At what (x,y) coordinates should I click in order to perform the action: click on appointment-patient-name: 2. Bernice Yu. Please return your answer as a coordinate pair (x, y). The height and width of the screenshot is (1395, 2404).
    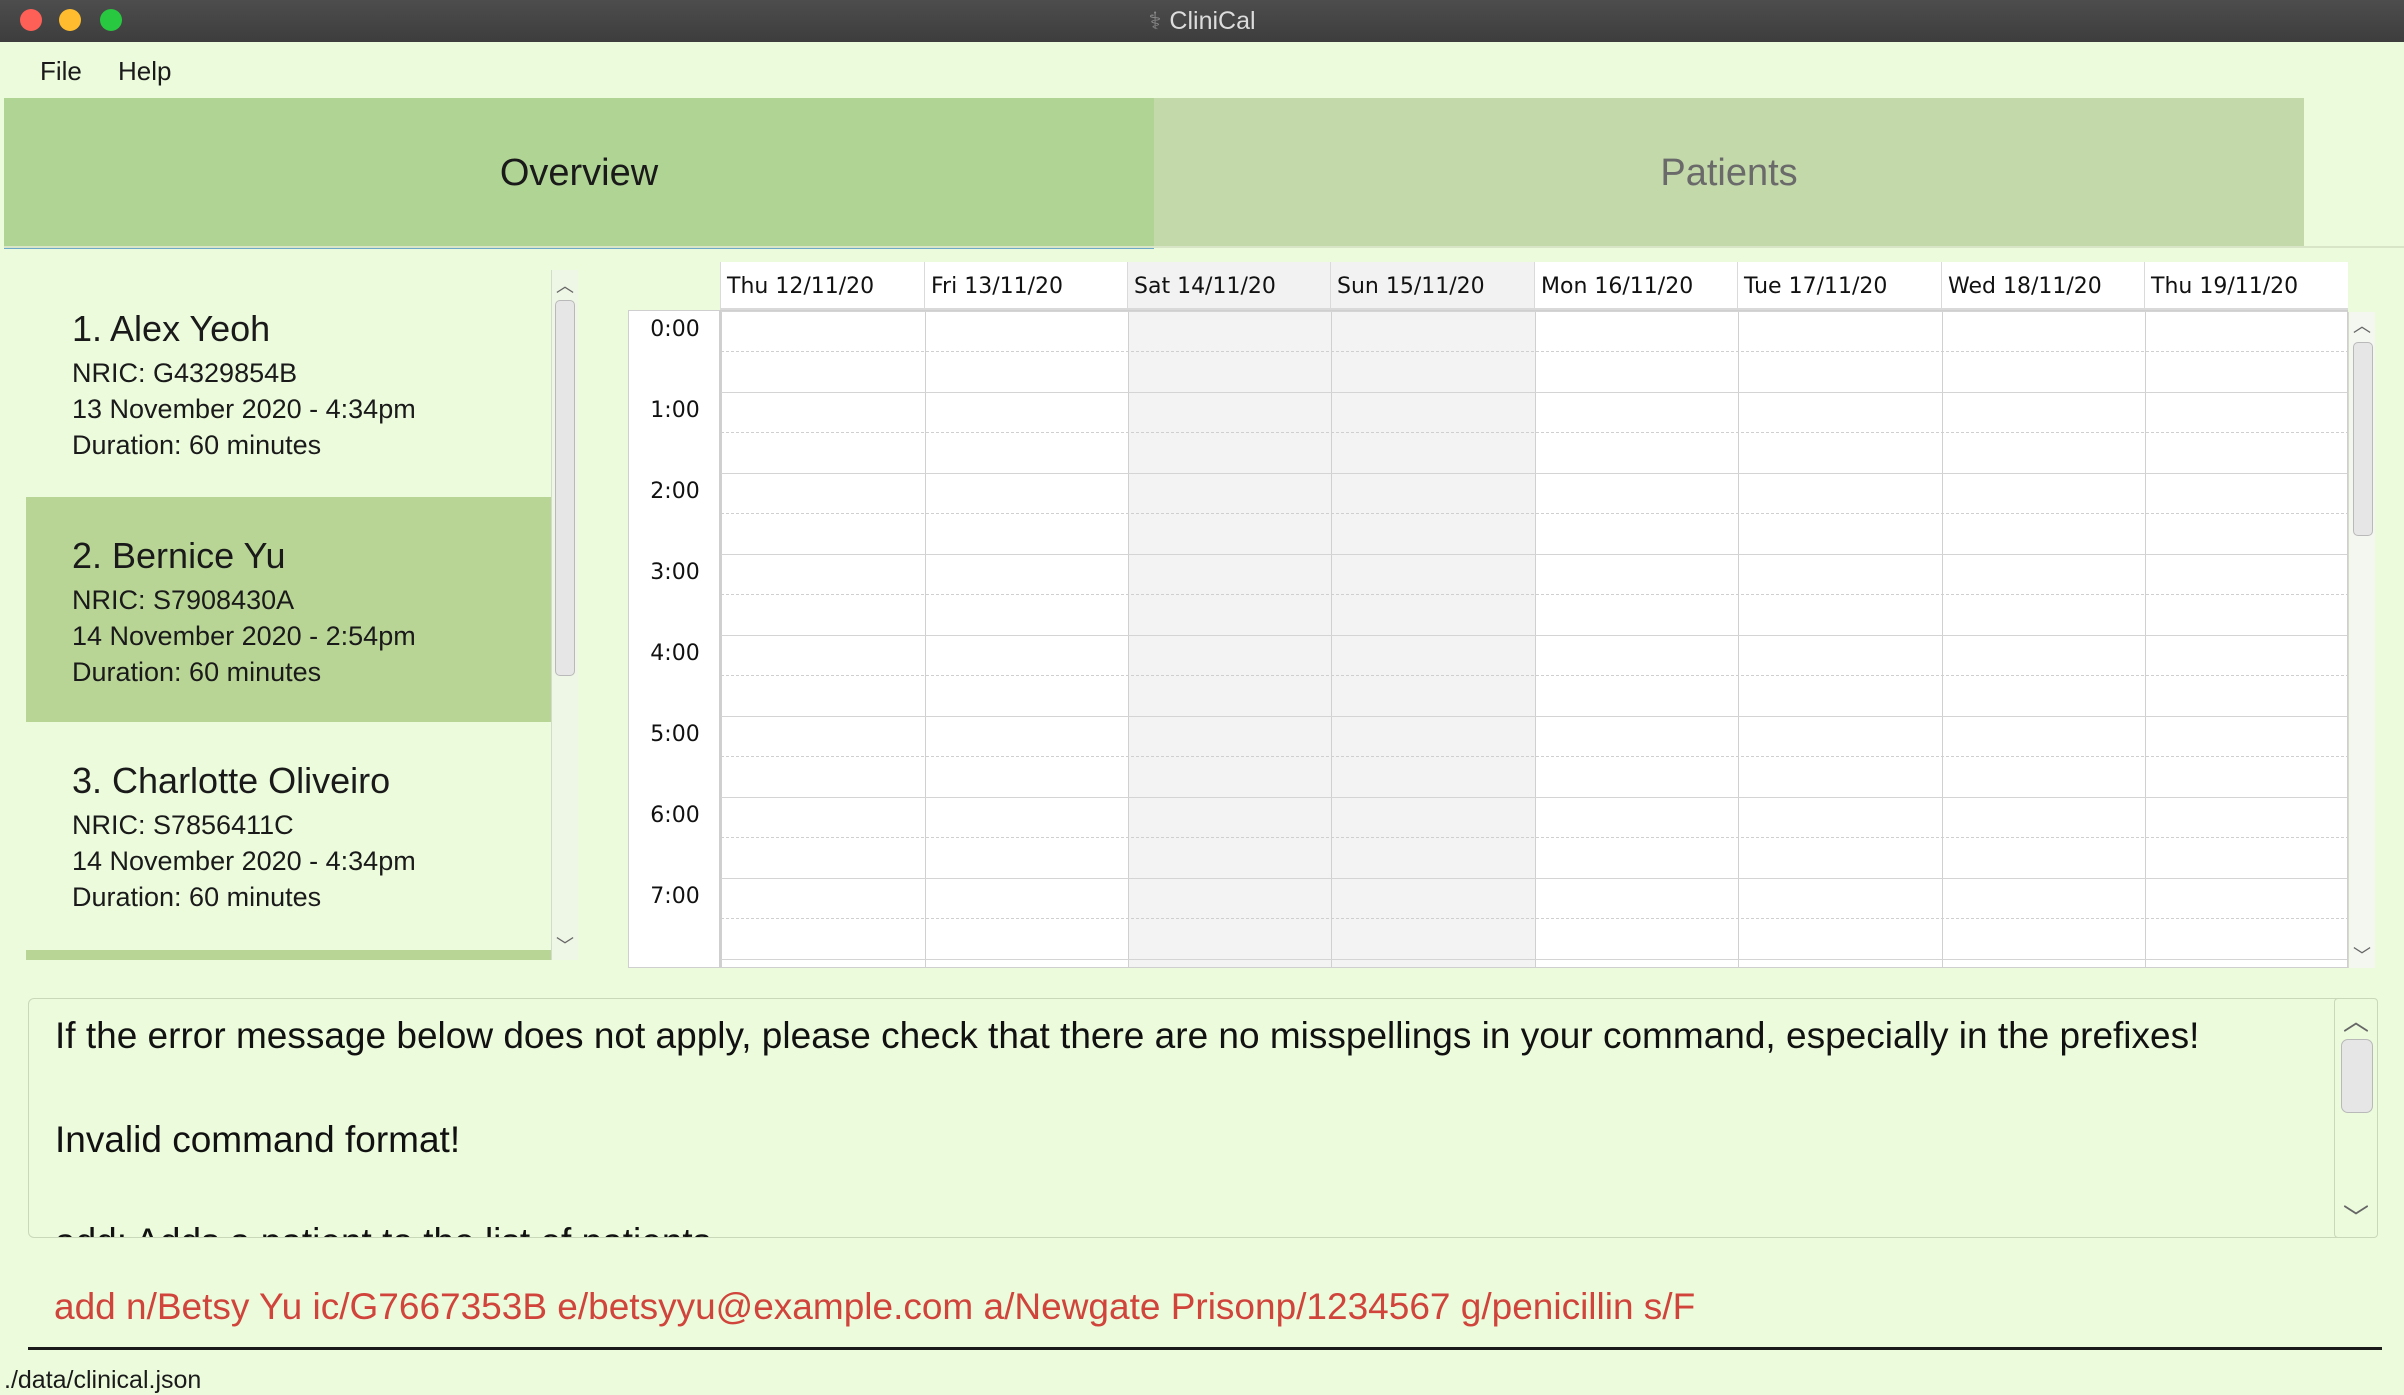
    Looking at the image, I should click on (179, 555).